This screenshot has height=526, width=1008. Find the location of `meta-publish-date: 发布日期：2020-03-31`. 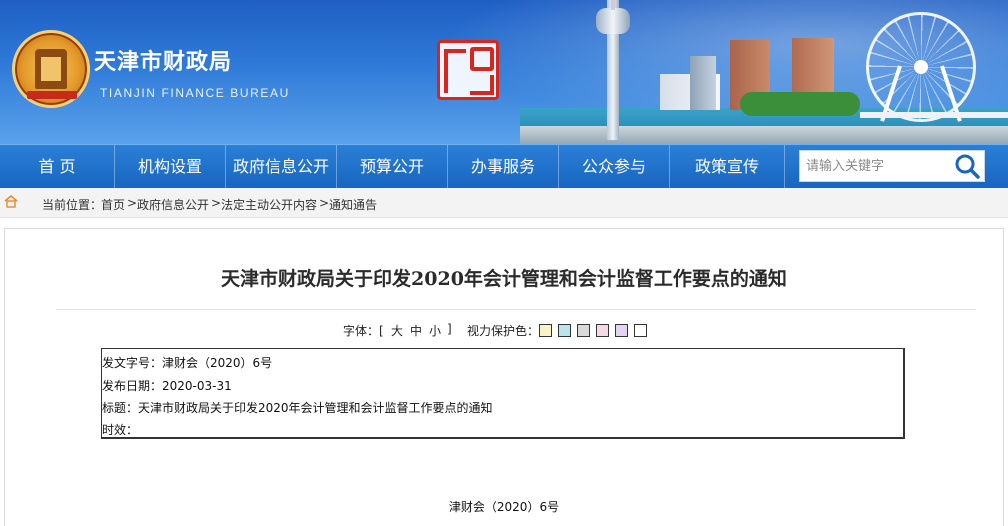

meta-publish-date: 发布日期：2020-03-31 is located at coordinates (167, 385).